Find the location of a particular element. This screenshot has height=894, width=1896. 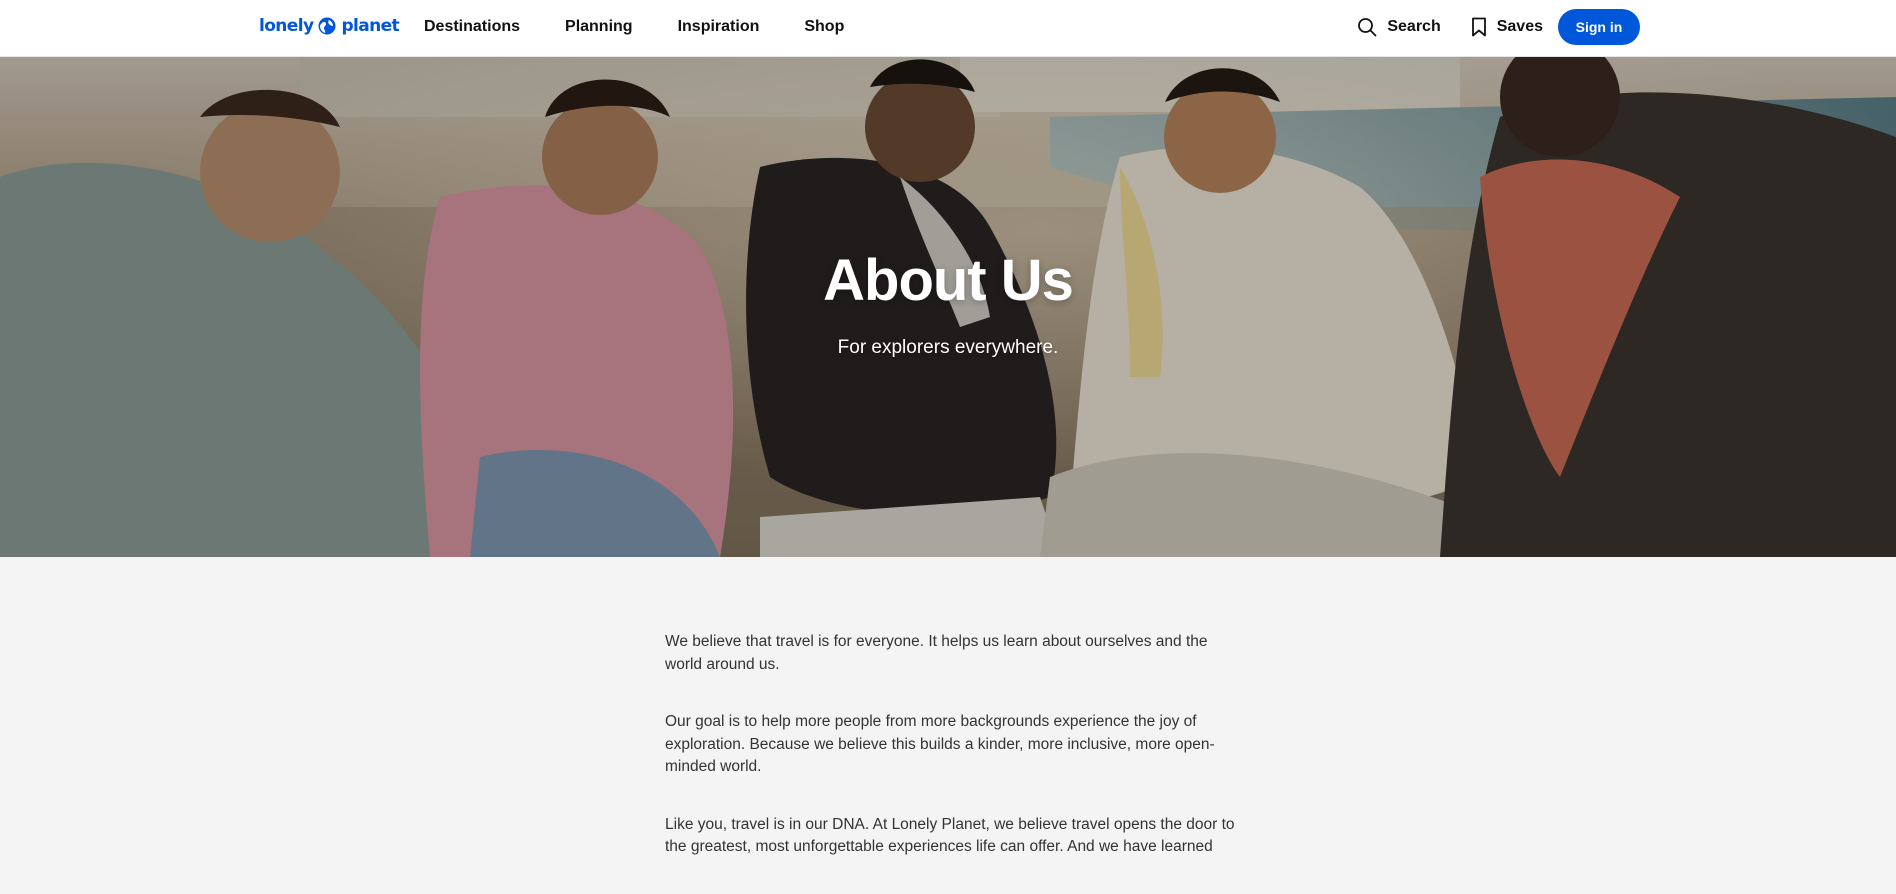

search-icon is located at coordinates (1367, 27).